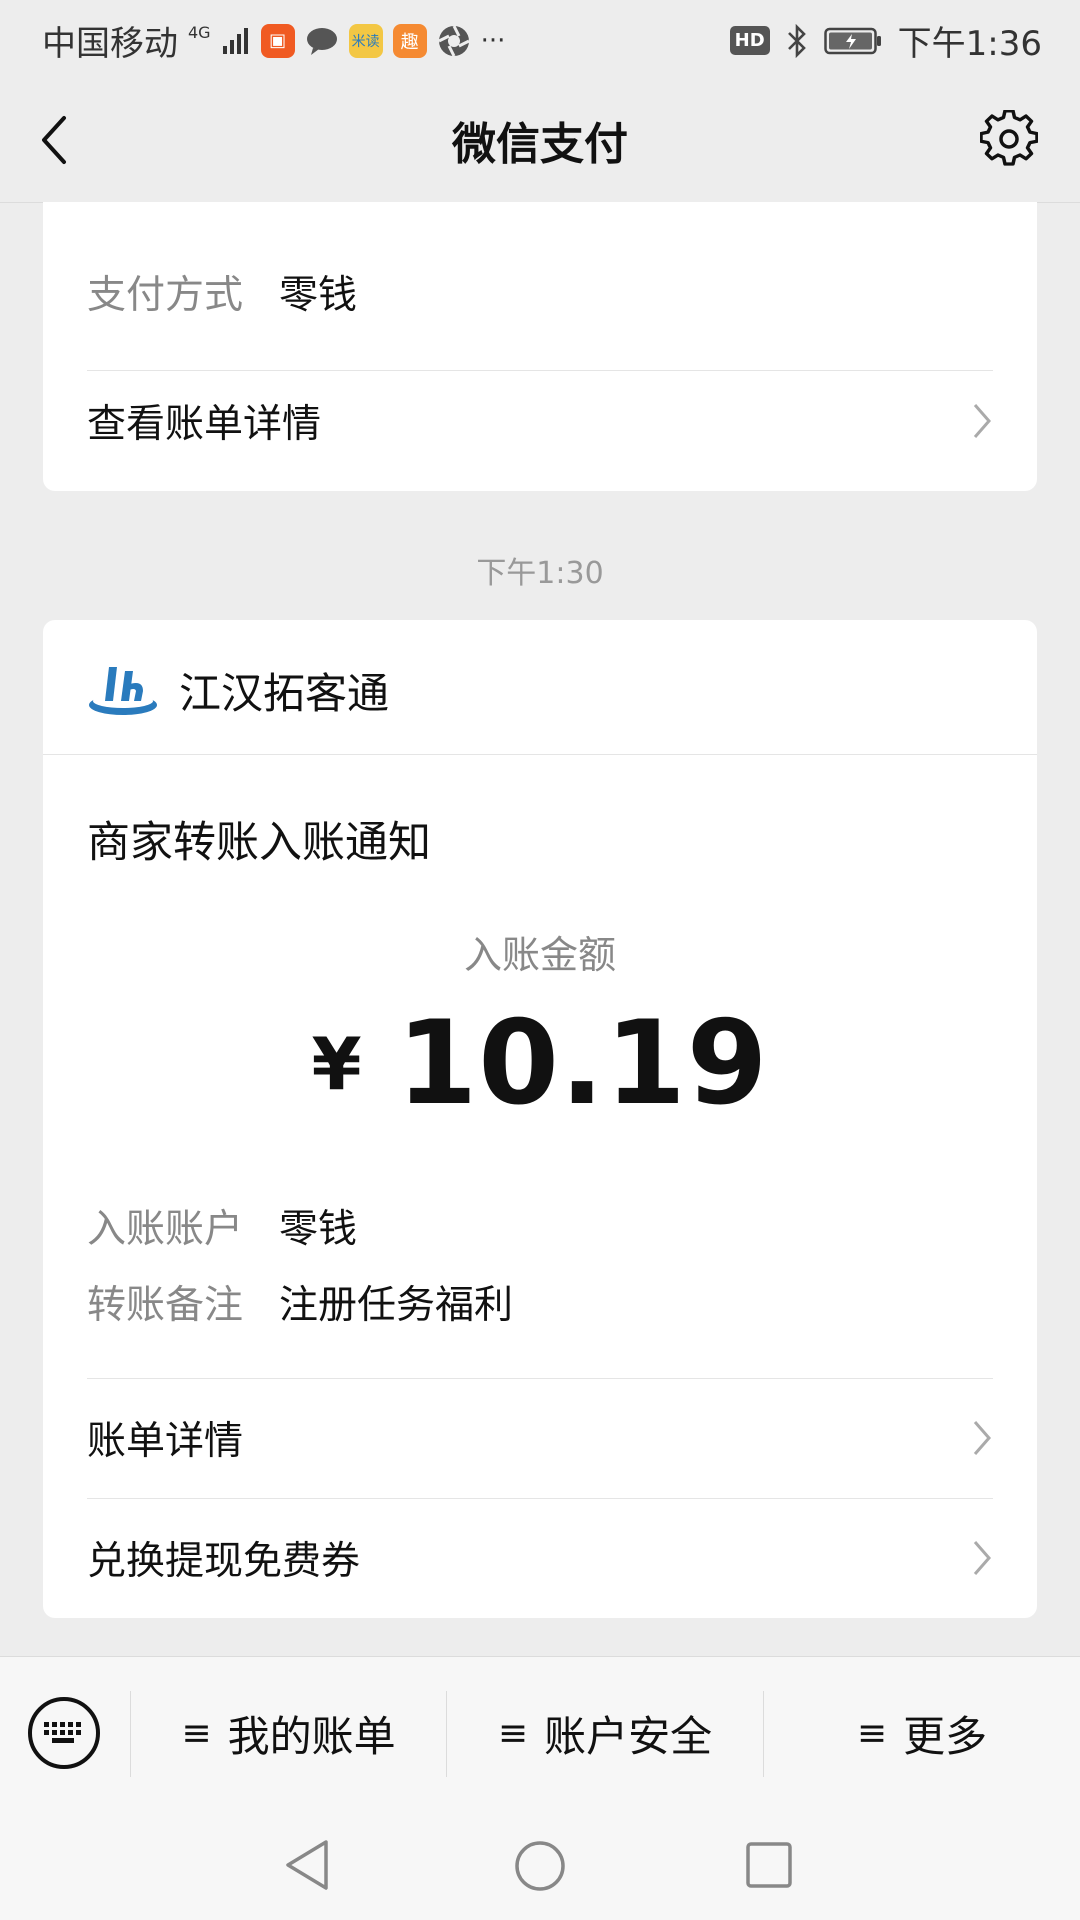  Describe the element at coordinates (165, 1305) in the screenshot. I see `memo-label: 转账备注` at that location.